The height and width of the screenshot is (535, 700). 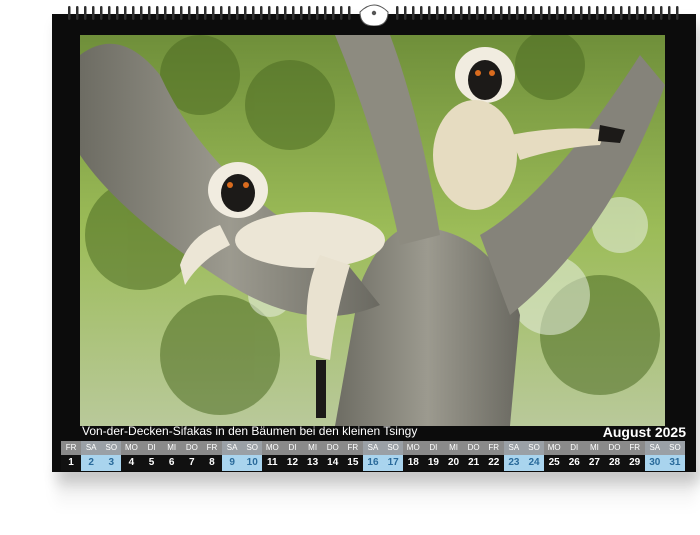 I want to click on day-number: 2, so click(x=91, y=463).